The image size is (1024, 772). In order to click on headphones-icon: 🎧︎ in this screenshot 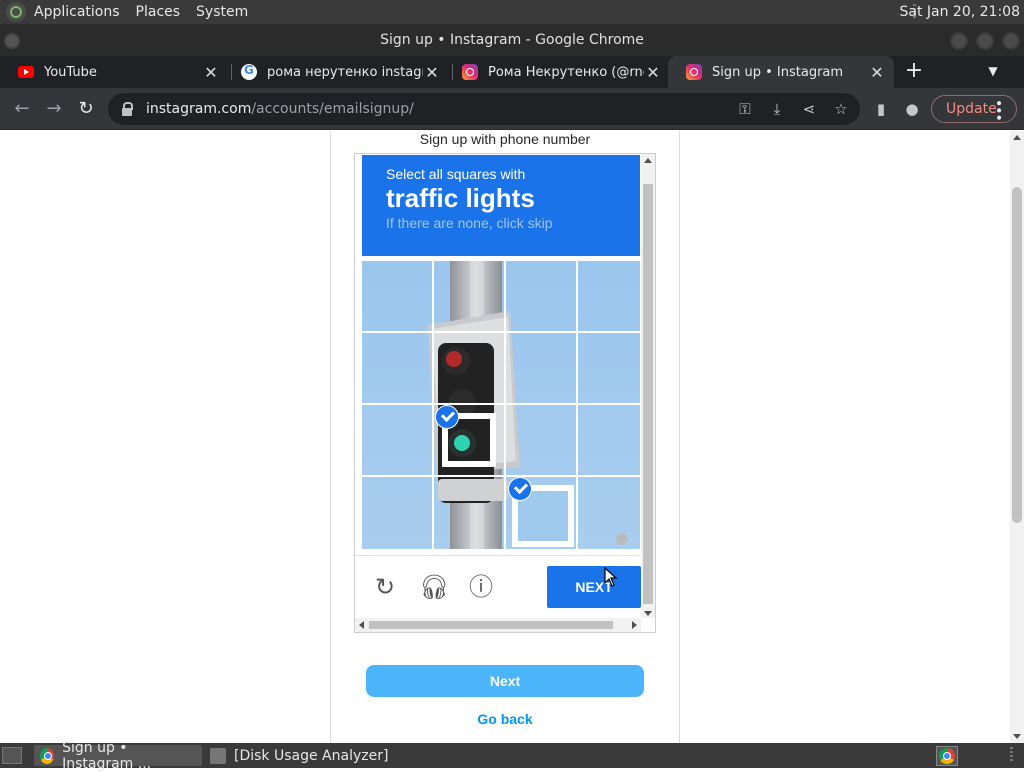, I will do `click(434, 587)`.